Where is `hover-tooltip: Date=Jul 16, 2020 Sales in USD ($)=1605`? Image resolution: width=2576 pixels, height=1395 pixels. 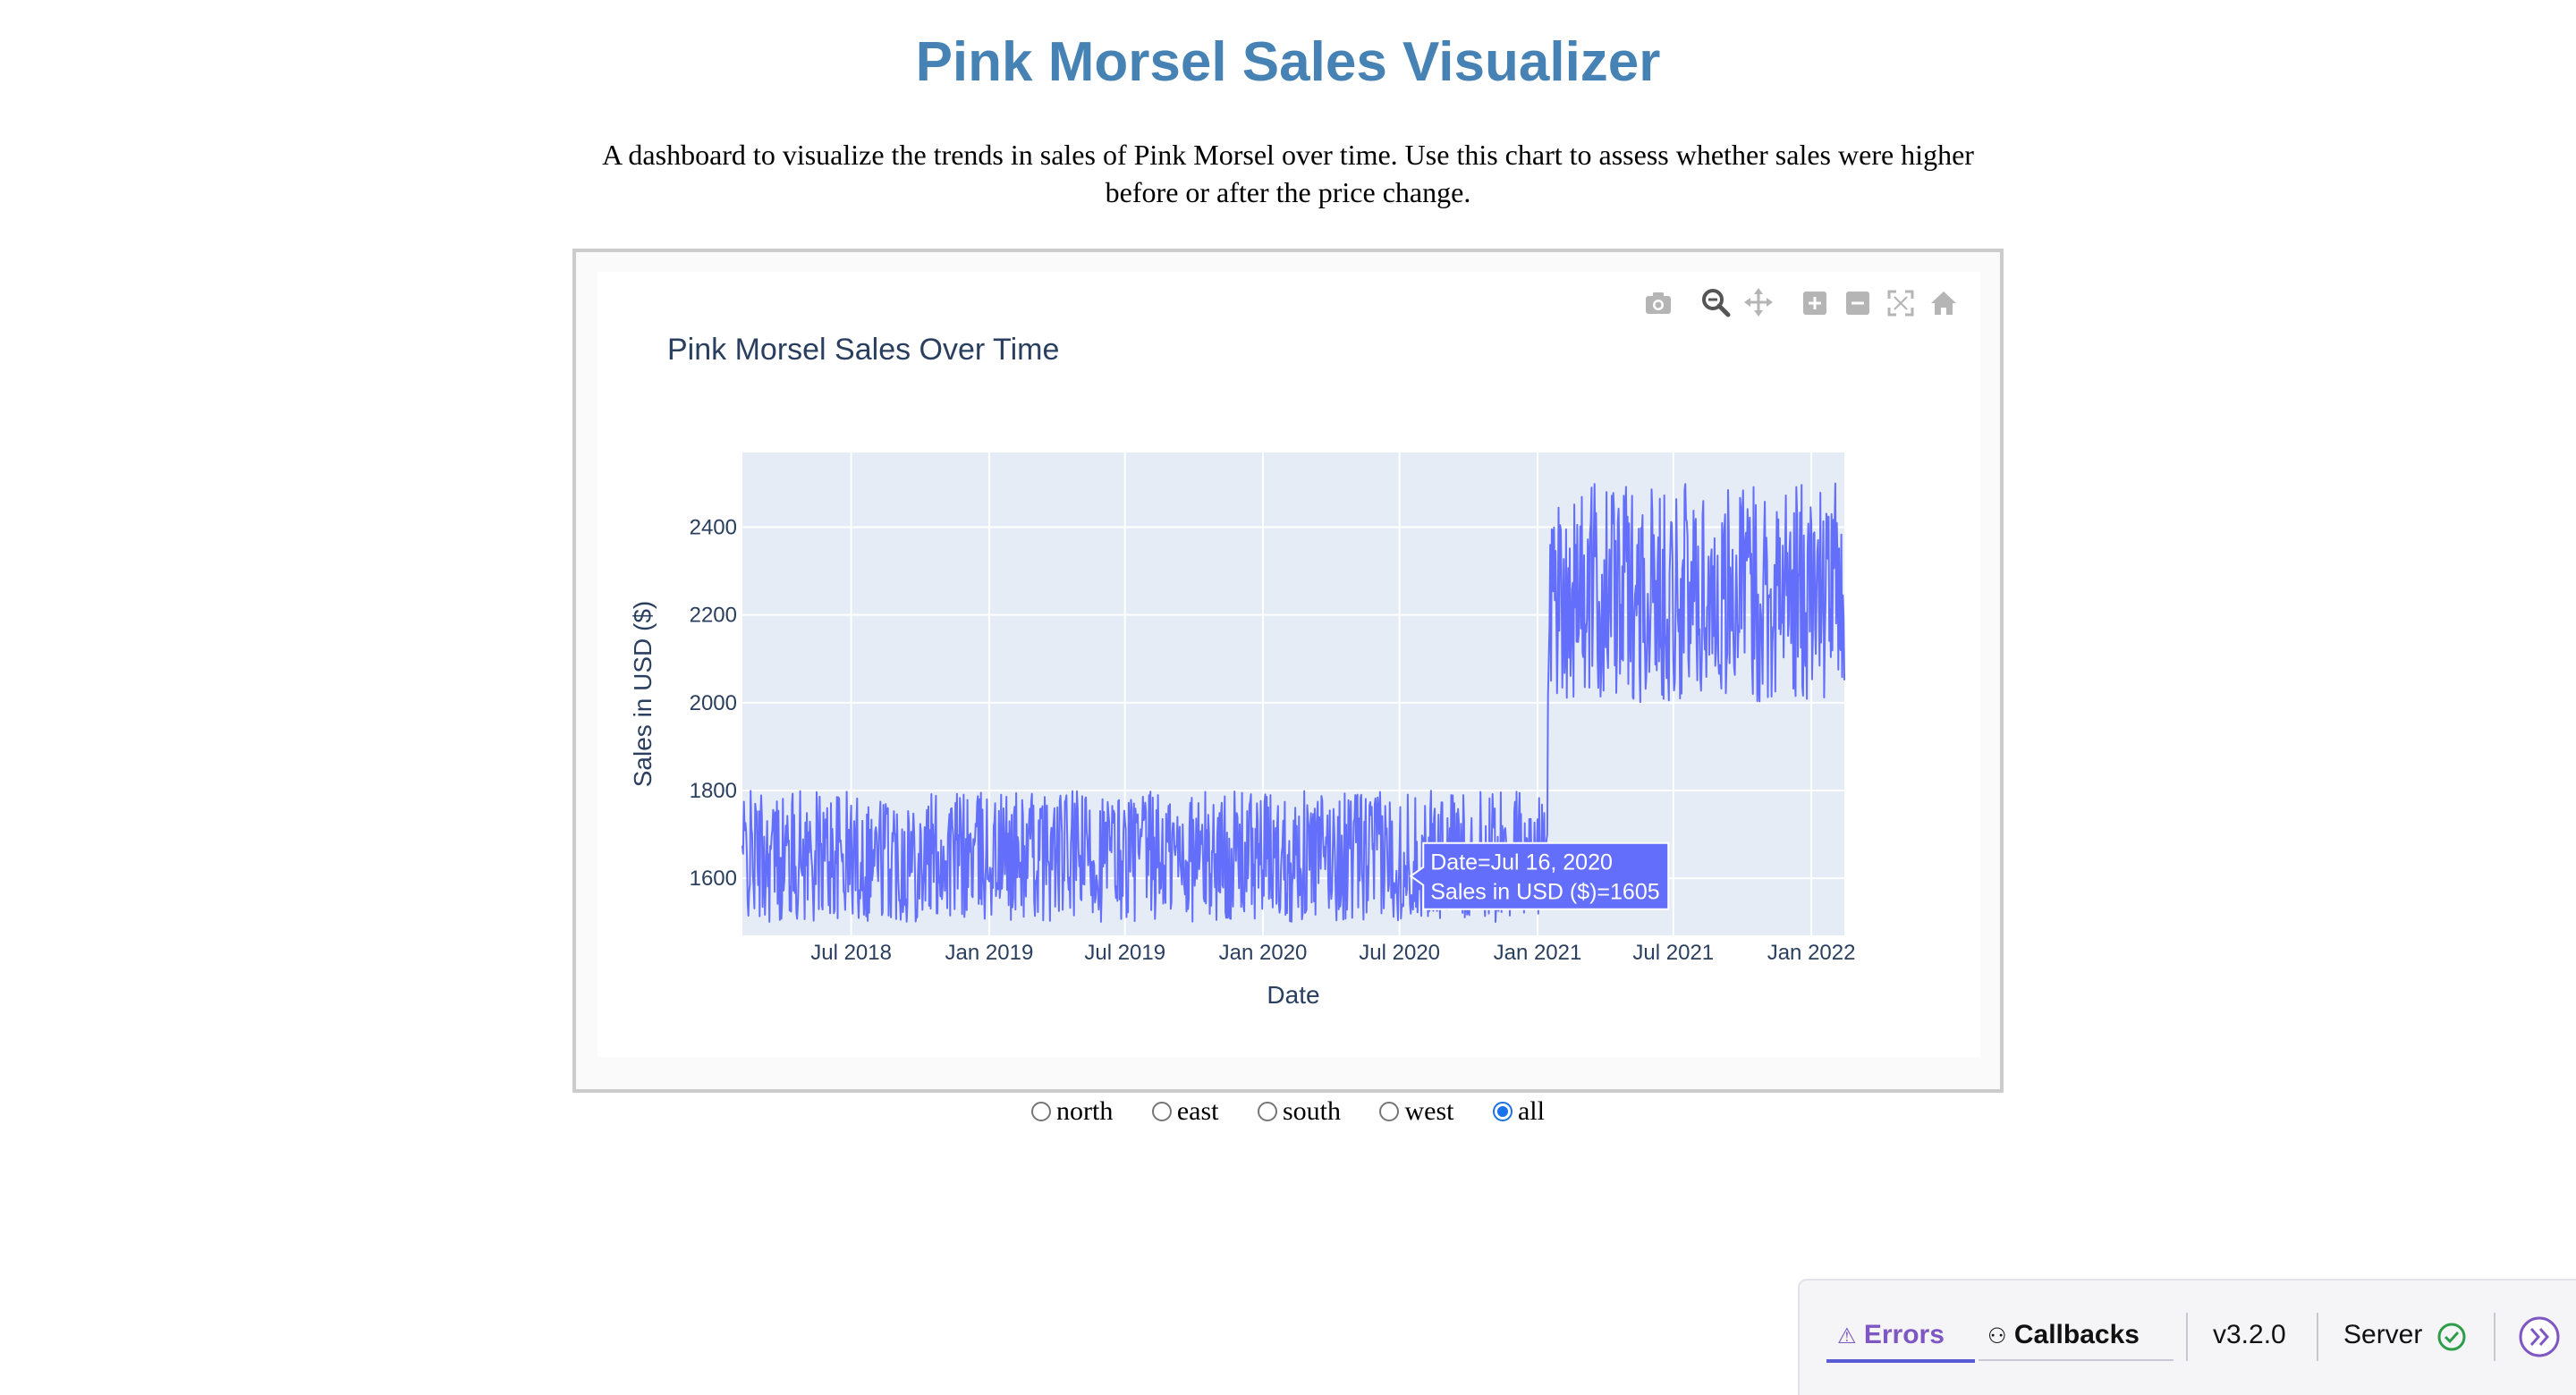
hover-tooltip: Date=Jul 16, 2020 Sales in USD ($)=1605 is located at coordinates (1539, 875).